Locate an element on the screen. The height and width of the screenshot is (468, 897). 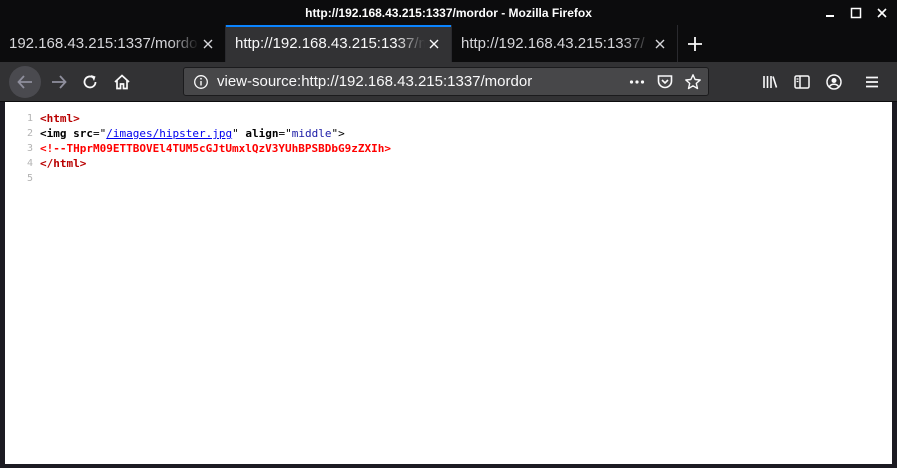
pocket-button is located at coordinates (665, 82).